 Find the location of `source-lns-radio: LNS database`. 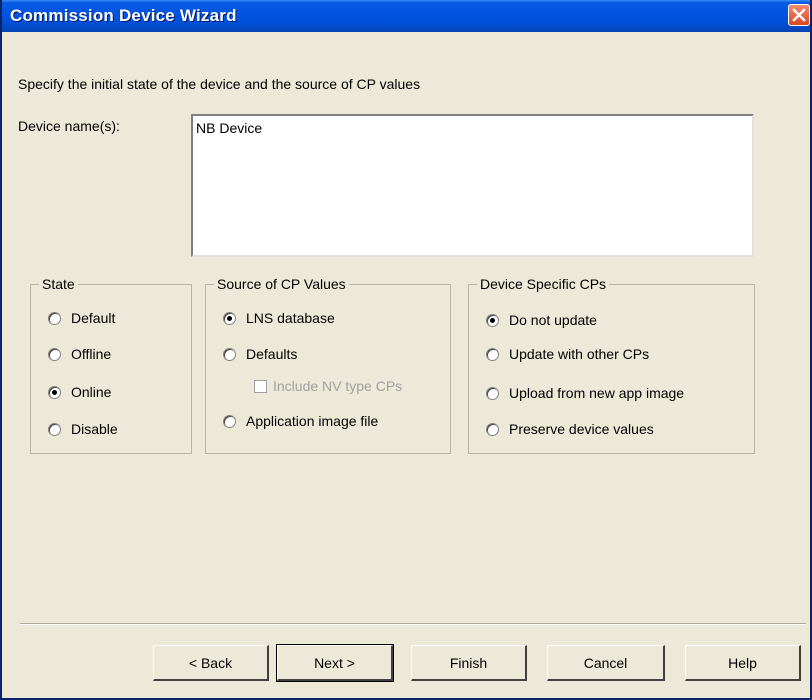

source-lns-radio: LNS database is located at coordinates (279, 318).